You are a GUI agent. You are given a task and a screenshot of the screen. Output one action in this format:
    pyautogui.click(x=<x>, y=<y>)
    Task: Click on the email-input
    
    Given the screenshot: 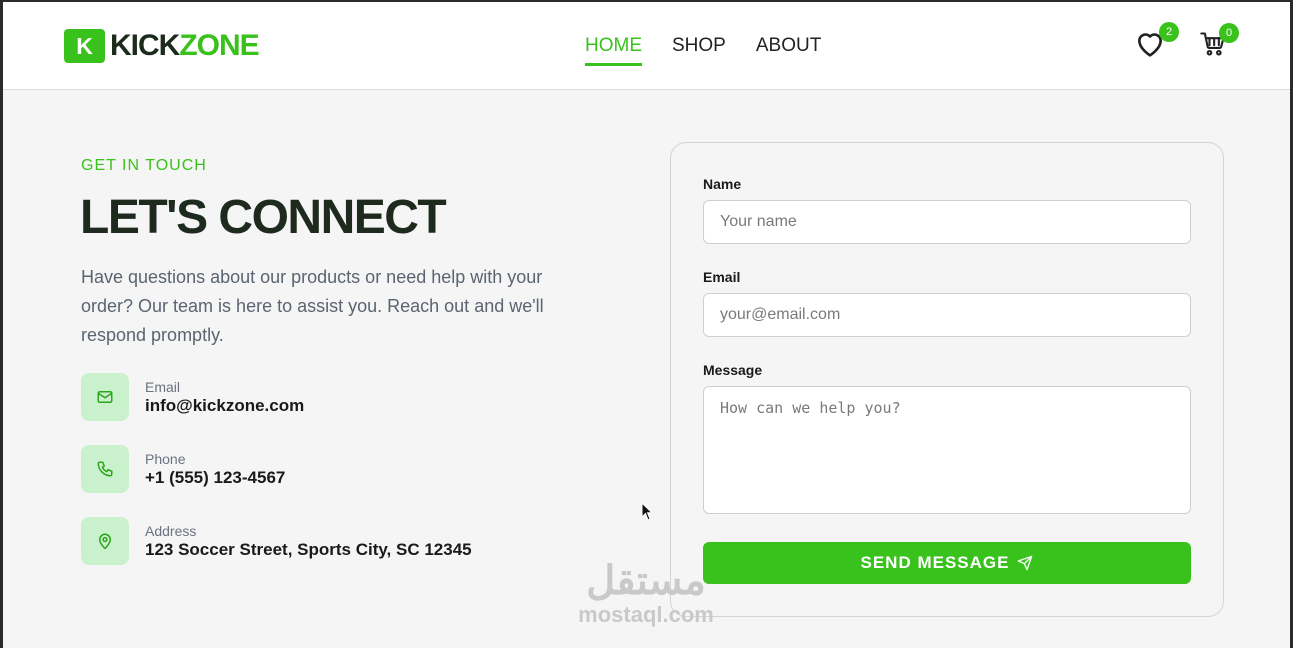 What is the action you would take?
    pyautogui.click(x=947, y=315)
    